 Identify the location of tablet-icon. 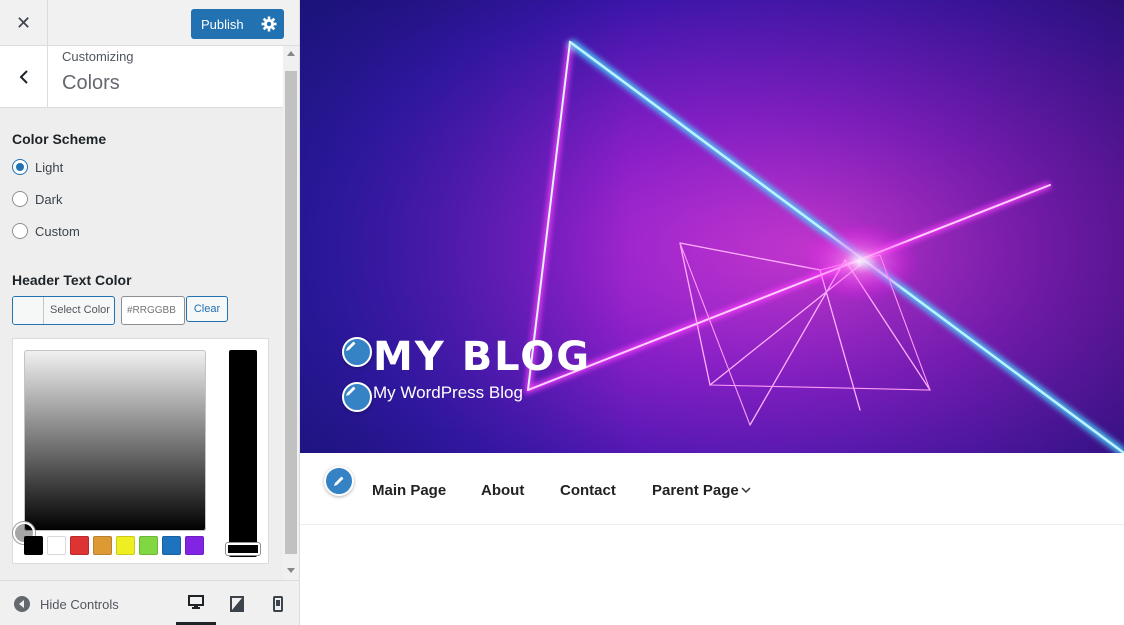
(237, 603).